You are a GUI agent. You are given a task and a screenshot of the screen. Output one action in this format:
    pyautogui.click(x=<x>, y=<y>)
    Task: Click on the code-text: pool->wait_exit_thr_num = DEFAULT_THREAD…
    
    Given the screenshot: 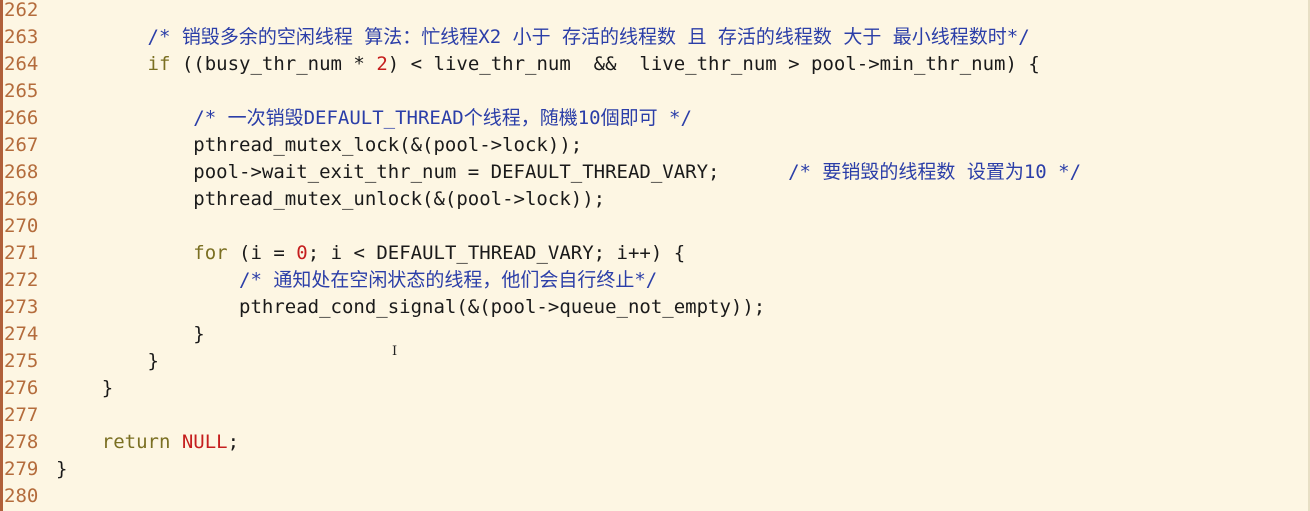 What is the action you would take?
    pyautogui.click(x=422, y=172)
    